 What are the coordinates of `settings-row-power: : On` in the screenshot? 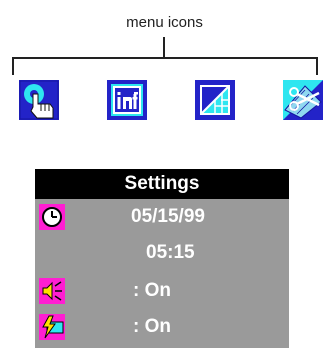 It's located at (162, 327).